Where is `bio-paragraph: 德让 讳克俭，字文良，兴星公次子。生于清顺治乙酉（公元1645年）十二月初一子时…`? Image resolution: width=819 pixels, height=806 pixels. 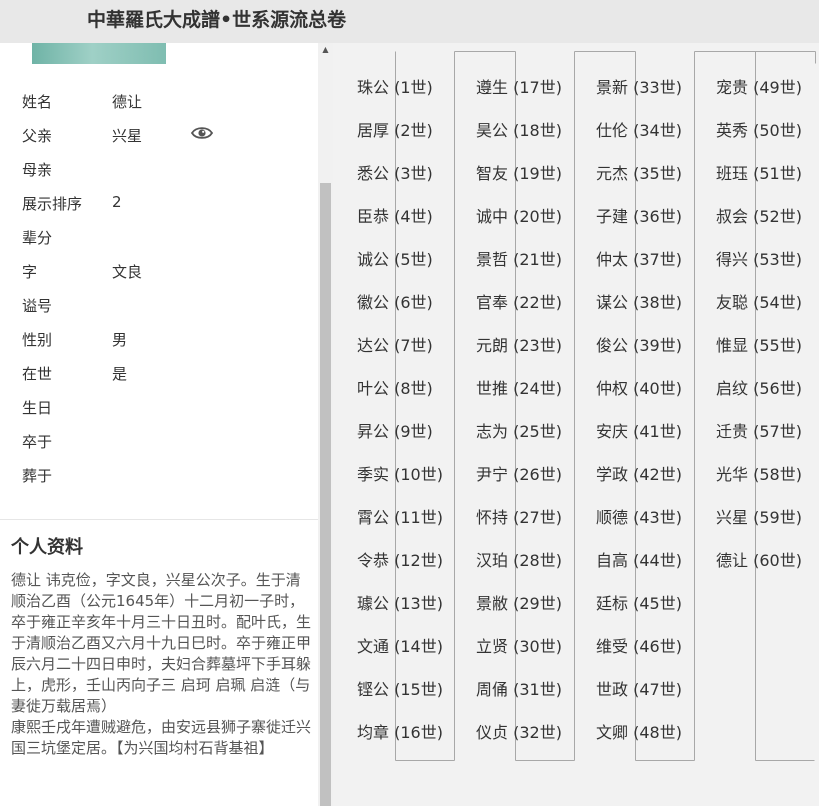 bio-paragraph: 德让 讳克俭，字文良，兴星公次子。生于清顺治乙酉（公元1645年）十二月初一子时… is located at coordinates (161, 643).